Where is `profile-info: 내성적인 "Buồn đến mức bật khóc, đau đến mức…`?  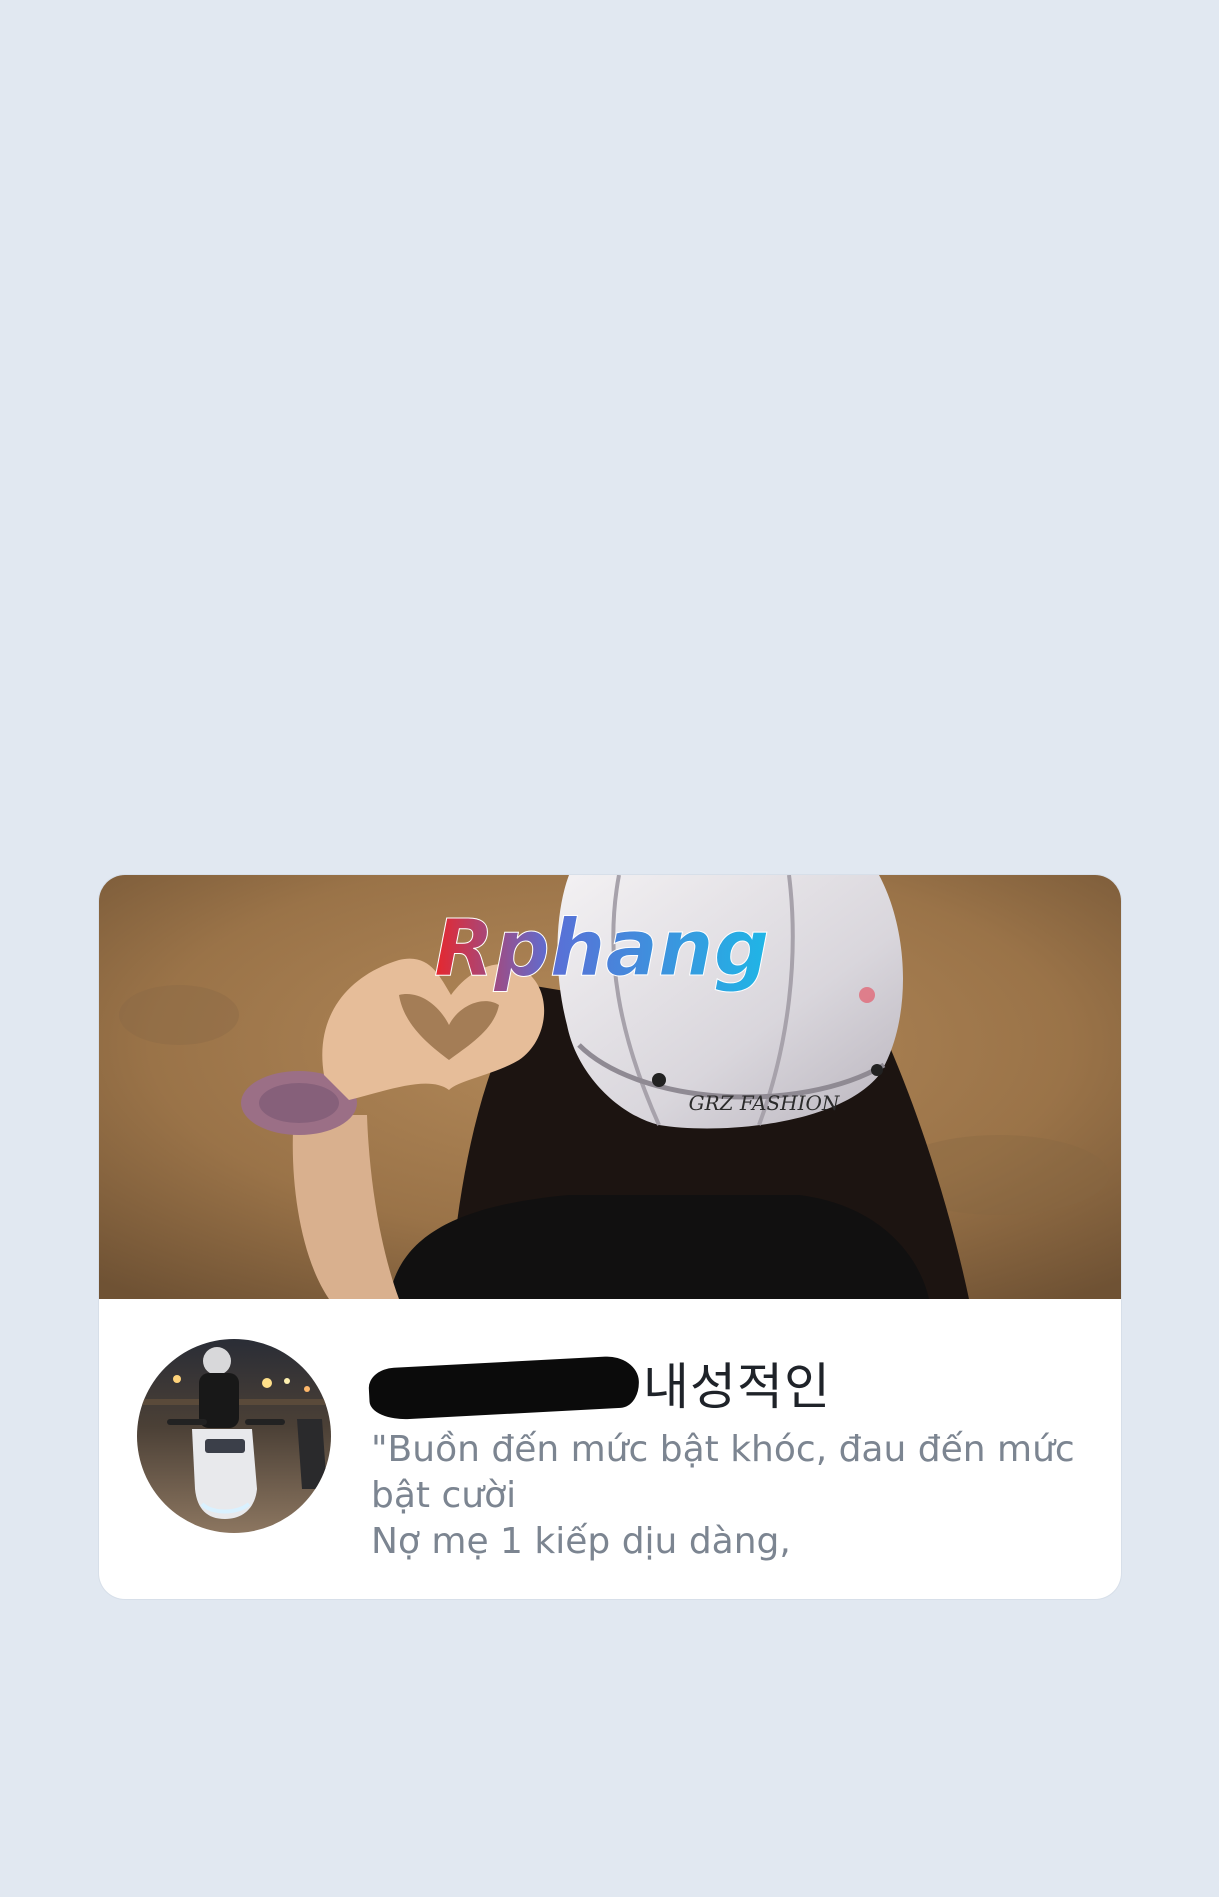 profile-info: 내성적인 "Buồn đến mức bật khóc, đau đến mức… is located at coordinates (610, 1449).